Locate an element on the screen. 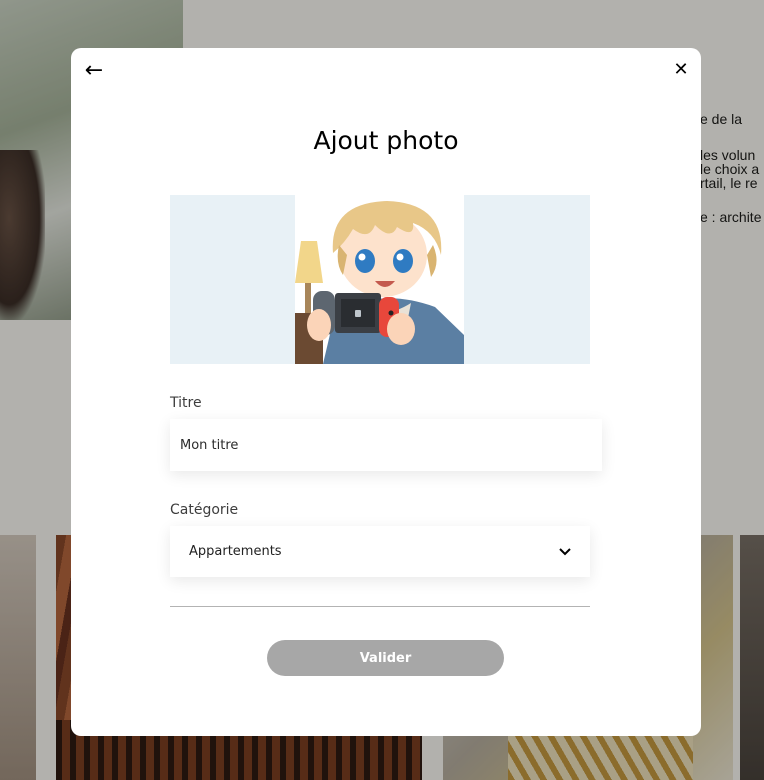 This screenshot has height=780, width=764. anime-boy-illustration is located at coordinates (379, 279).